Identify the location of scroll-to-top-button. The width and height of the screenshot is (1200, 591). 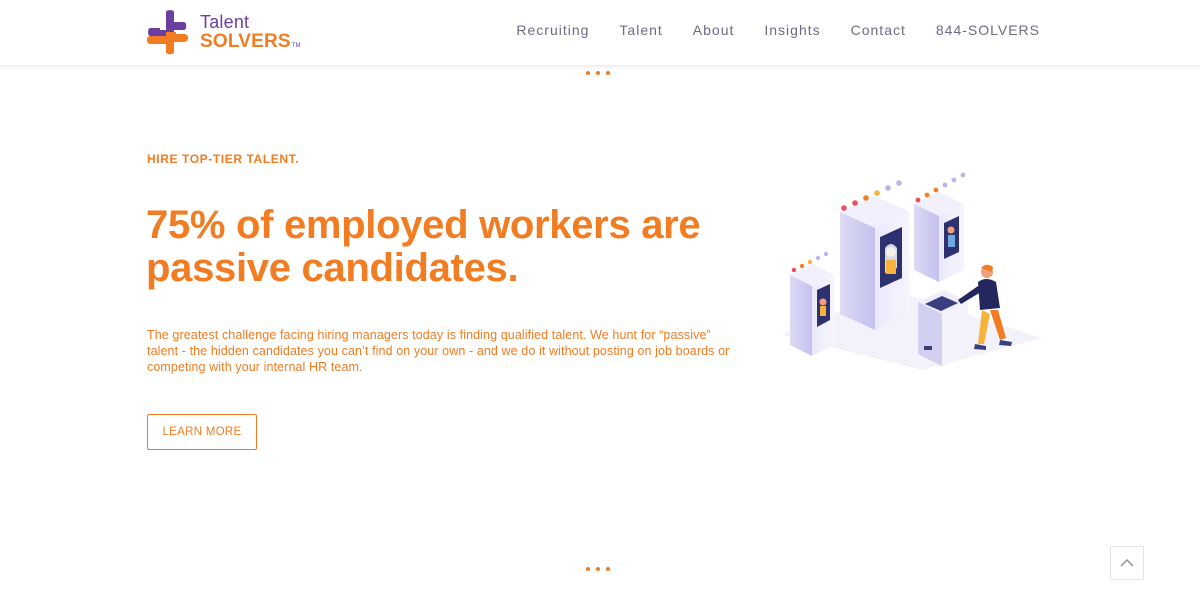
(1127, 563).